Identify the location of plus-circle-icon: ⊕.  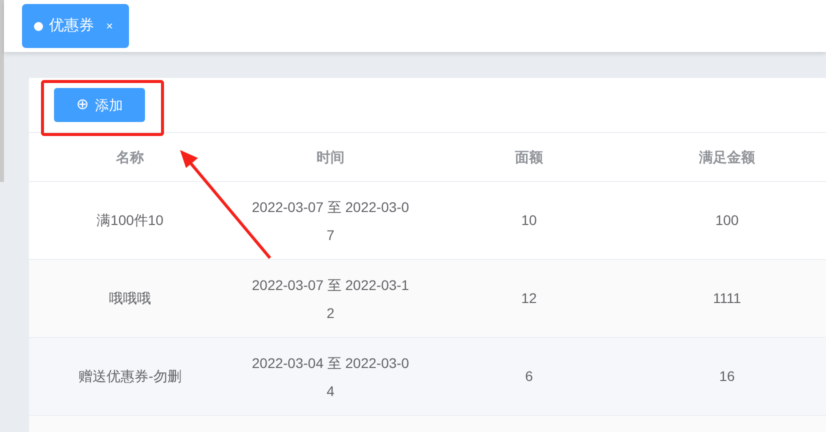
(82, 105).